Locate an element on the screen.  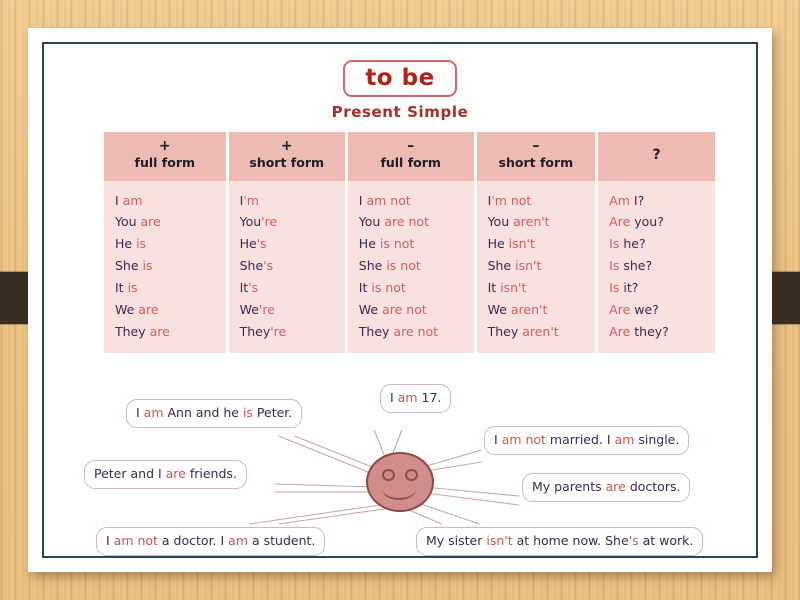
form-item: It is not is located at coordinates (416, 288).